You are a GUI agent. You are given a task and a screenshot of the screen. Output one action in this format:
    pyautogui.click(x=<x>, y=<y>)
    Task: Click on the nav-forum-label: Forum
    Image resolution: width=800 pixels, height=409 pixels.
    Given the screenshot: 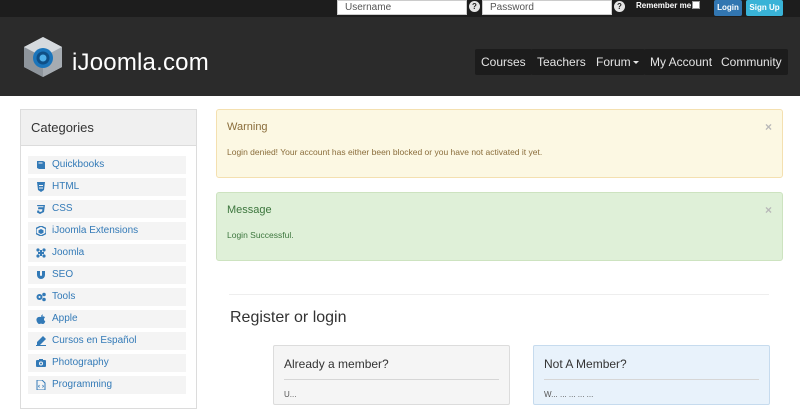 What is the action you would take?
    pyautogui.click(x=613, y=62)
    